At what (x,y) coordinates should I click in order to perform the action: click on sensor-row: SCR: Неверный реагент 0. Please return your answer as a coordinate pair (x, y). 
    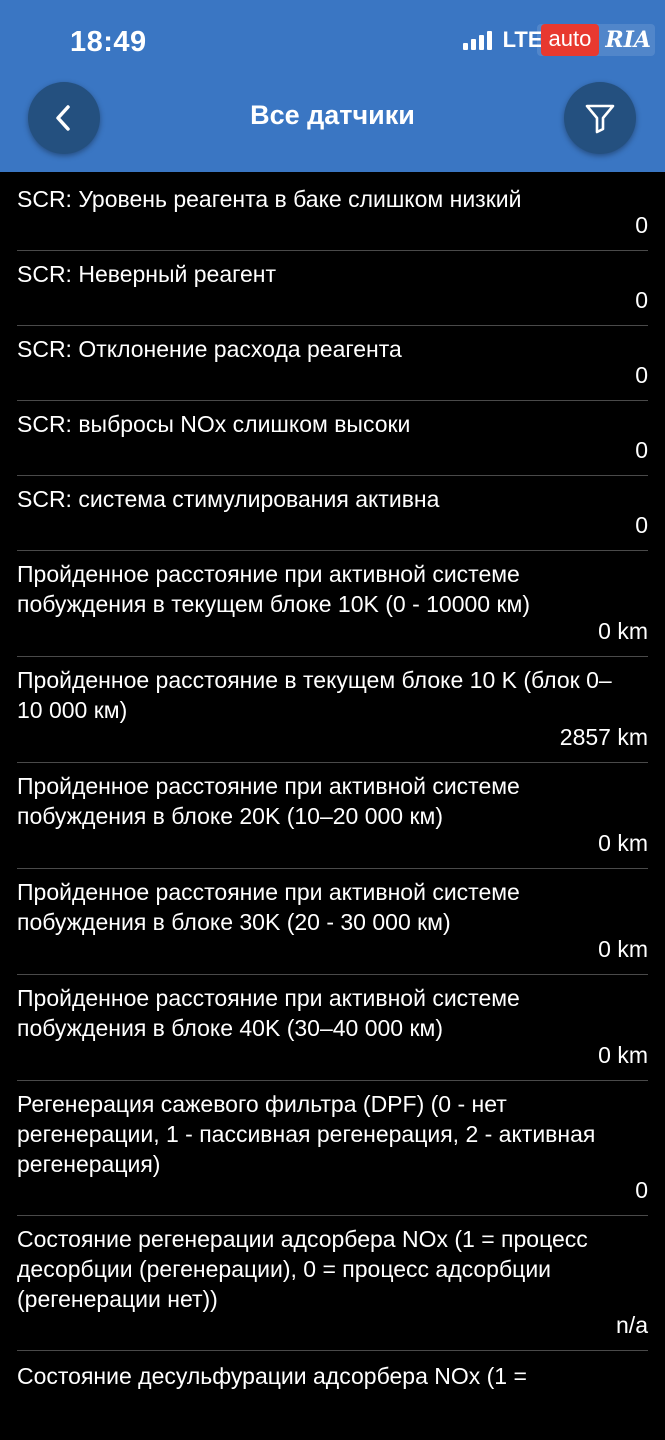
    Looking at the image, I should click on (332, 288).